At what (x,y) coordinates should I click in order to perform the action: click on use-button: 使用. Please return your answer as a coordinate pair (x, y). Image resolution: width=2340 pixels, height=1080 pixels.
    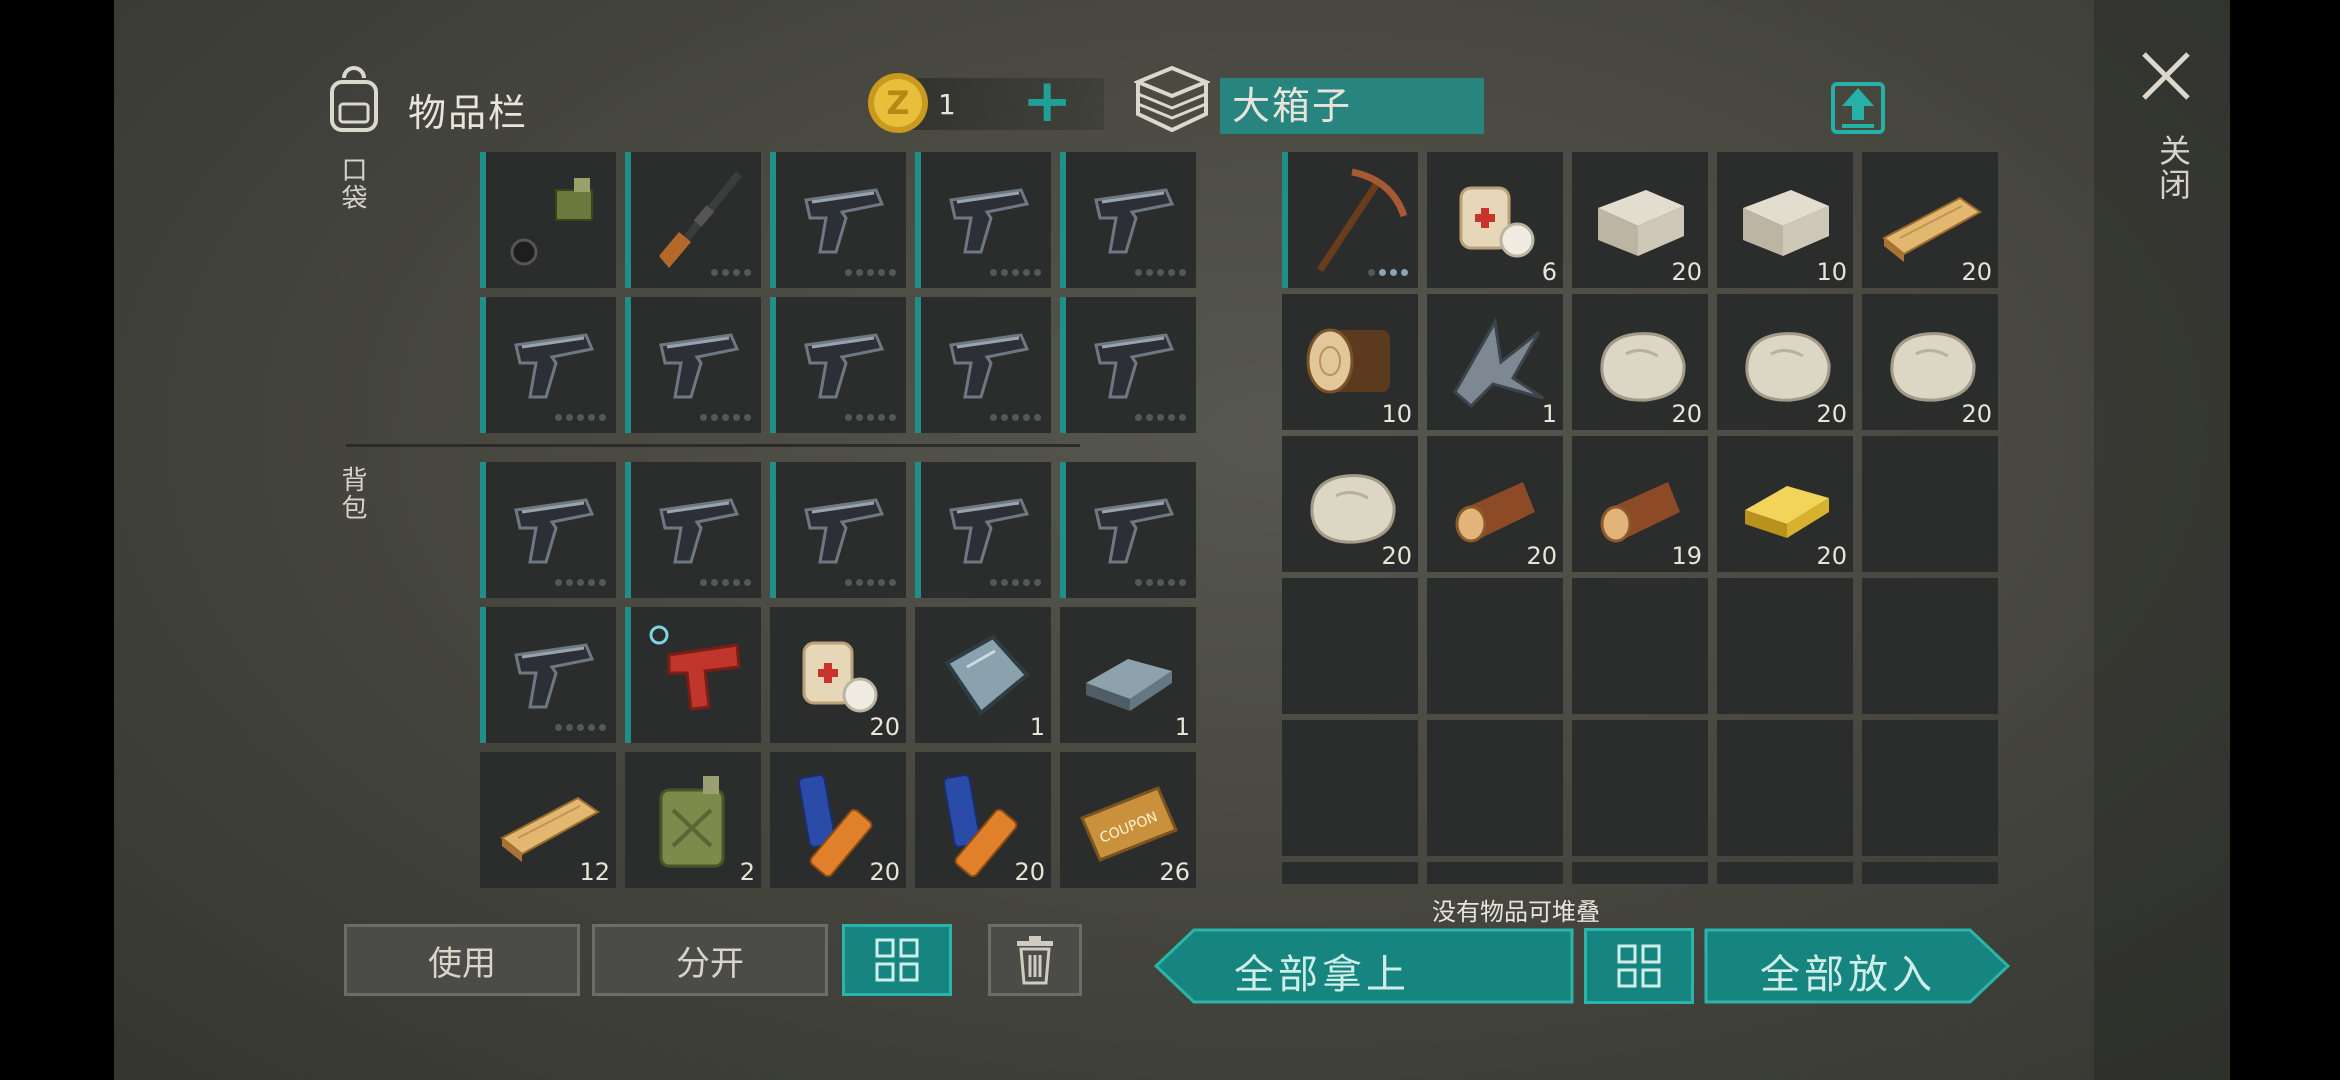
    Looking at the image, I should click on (462, 960).